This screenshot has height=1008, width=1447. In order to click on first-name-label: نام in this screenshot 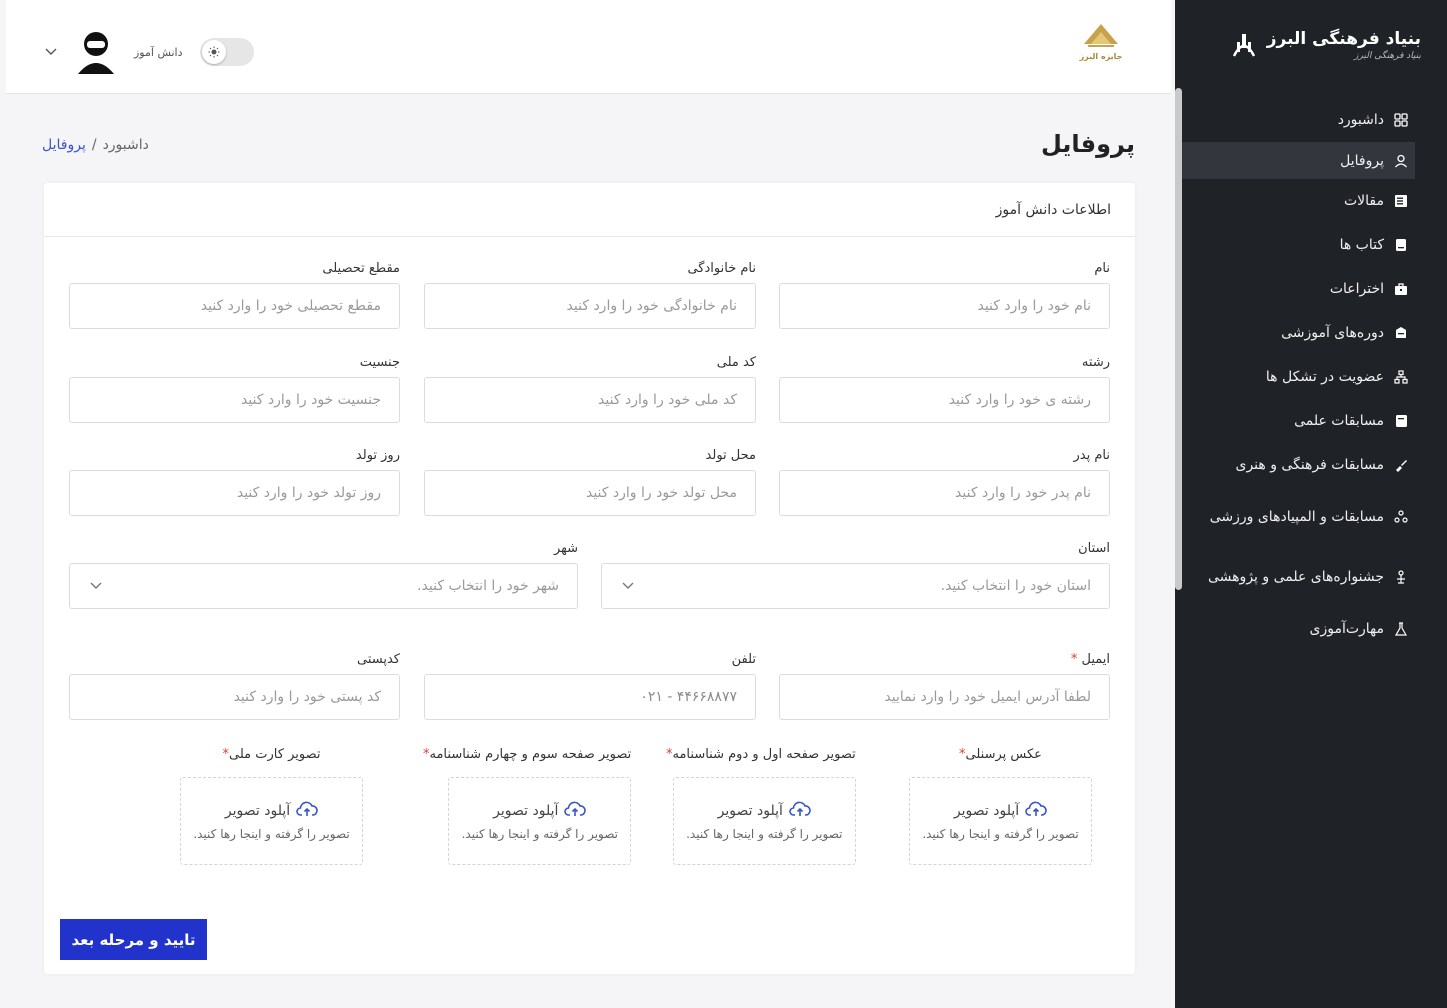, I will do `click(1102, 268)`.